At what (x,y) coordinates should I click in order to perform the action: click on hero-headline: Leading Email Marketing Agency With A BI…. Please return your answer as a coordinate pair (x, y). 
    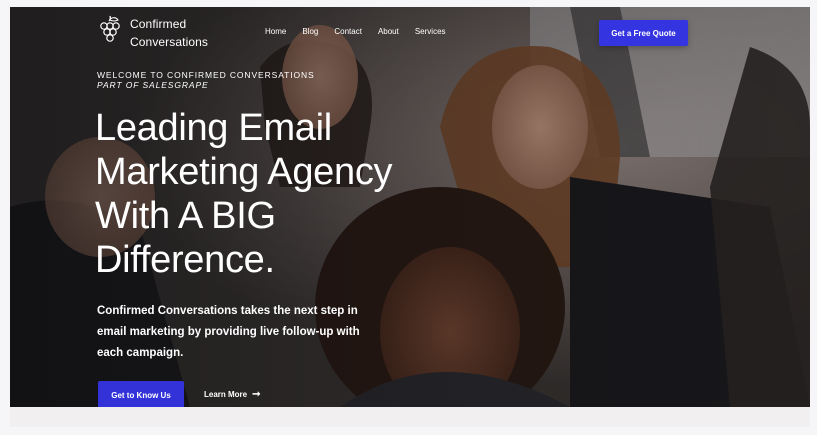
    Looking at the image, I should click on (244, 194).